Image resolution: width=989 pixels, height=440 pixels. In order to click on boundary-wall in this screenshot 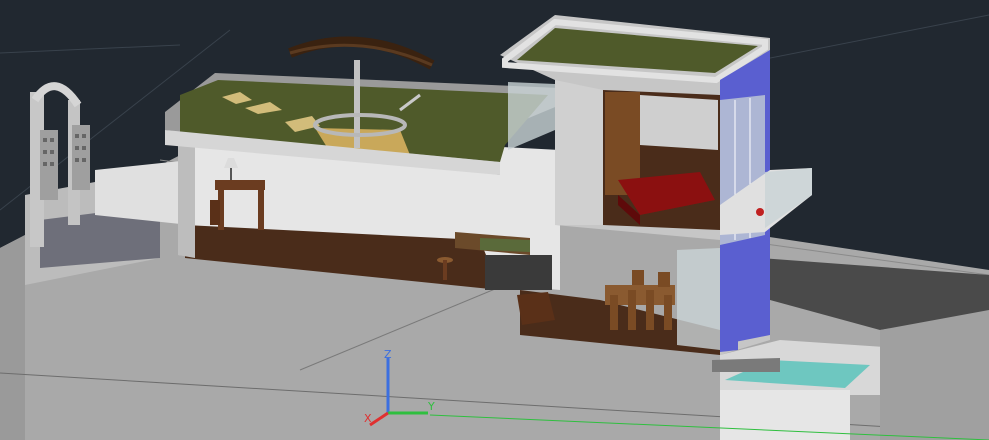, I will do `click(142, 192)`.